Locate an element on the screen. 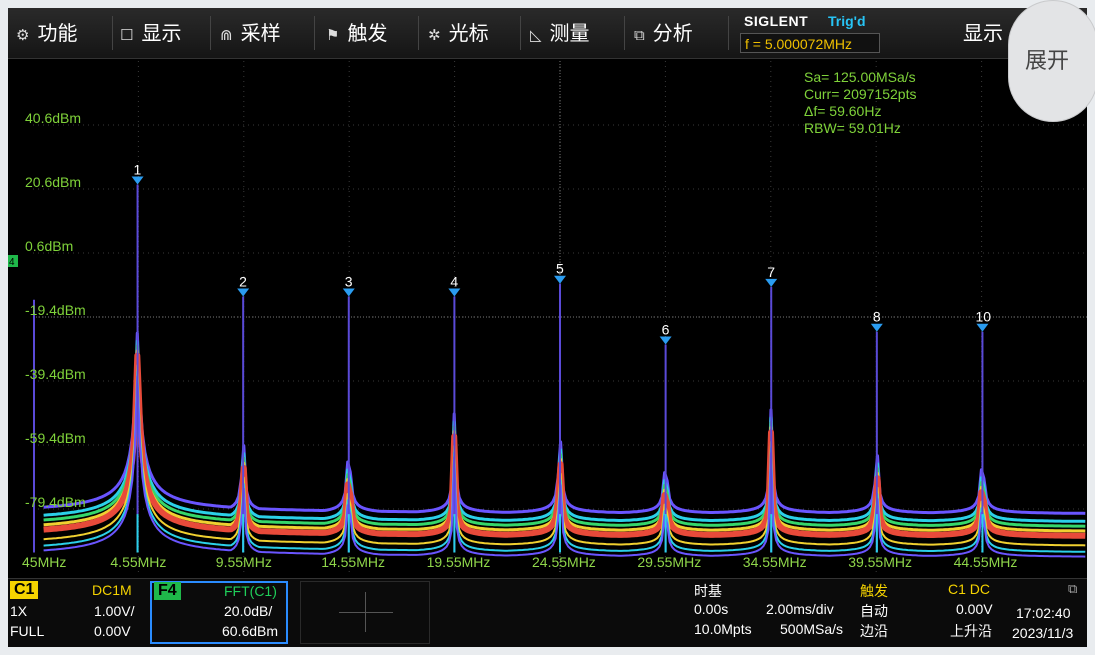 The width and height of the screenshot is (1095, 655). y-axis-label: -19.4dBm is located at coordinates (55, 310).